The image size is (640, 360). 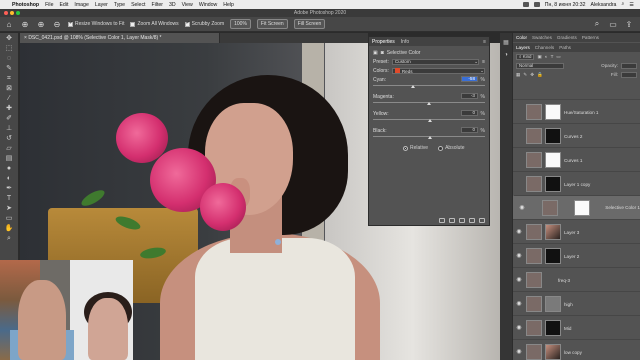 I want to click on frame-tool-icon: ⊠, so click(x=9, y=89).